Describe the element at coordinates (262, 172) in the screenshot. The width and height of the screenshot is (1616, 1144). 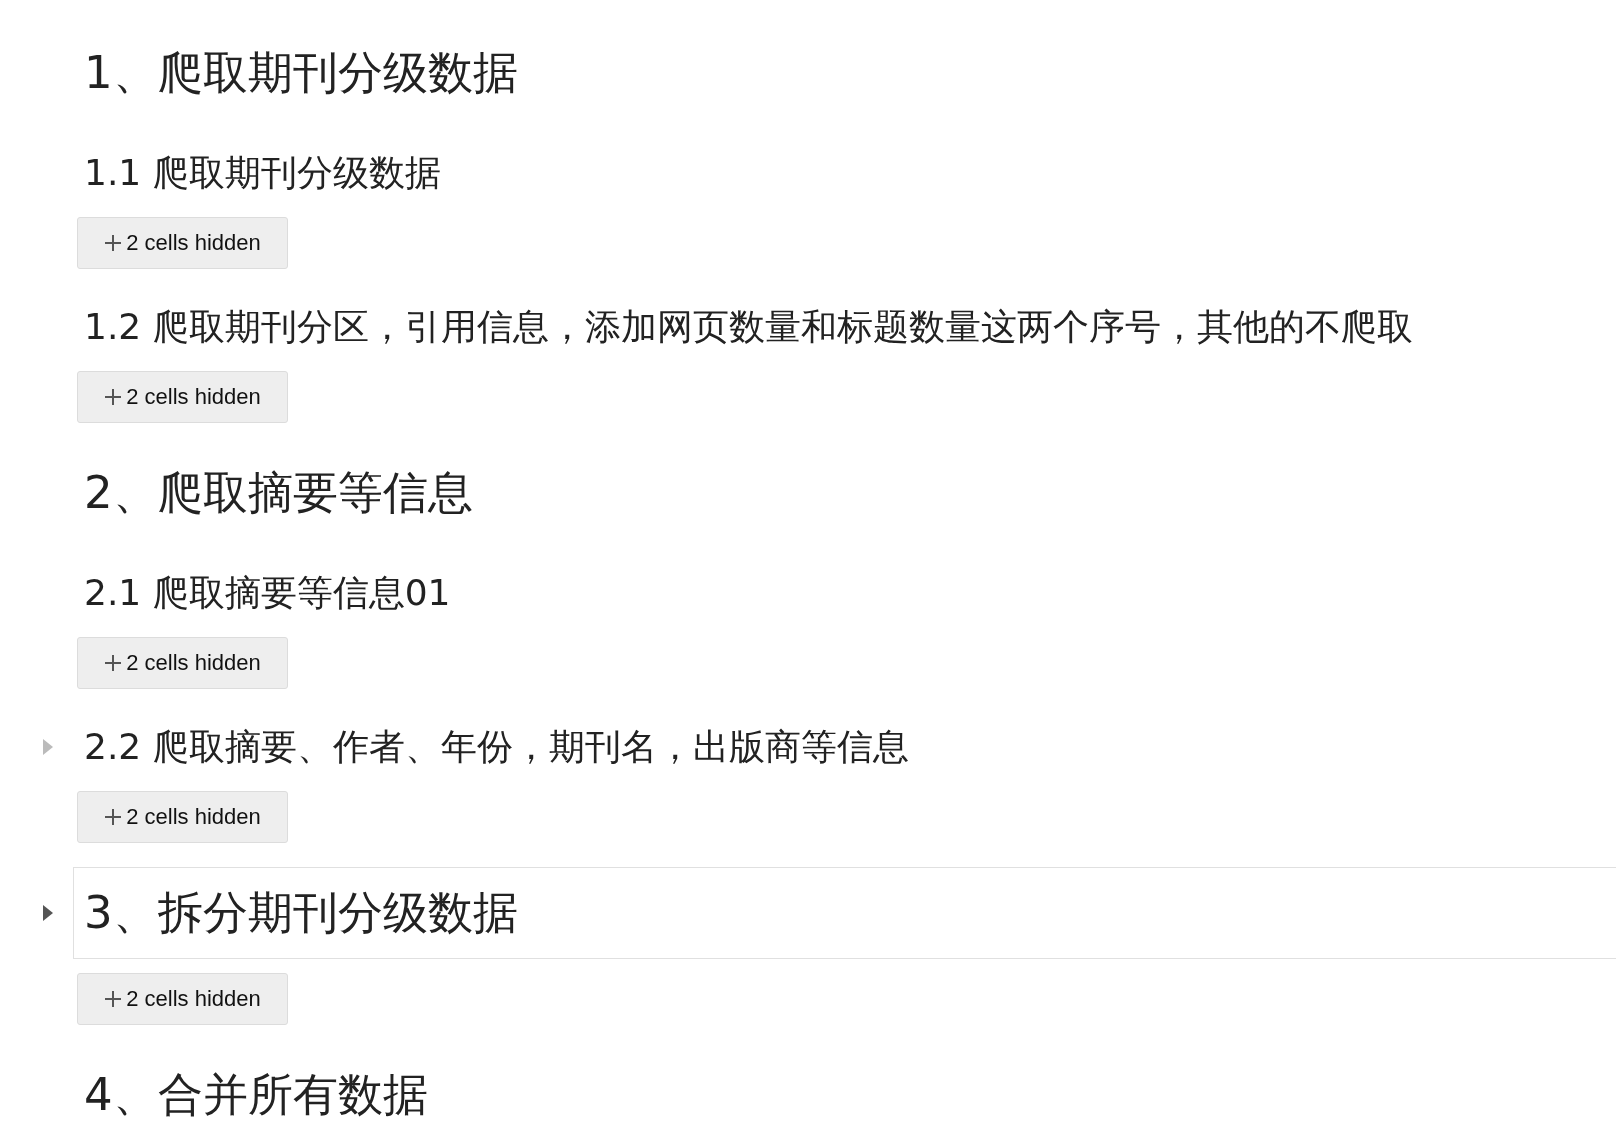
I see `heading-text: 1.1 爬取期刊分级数据` at that location.